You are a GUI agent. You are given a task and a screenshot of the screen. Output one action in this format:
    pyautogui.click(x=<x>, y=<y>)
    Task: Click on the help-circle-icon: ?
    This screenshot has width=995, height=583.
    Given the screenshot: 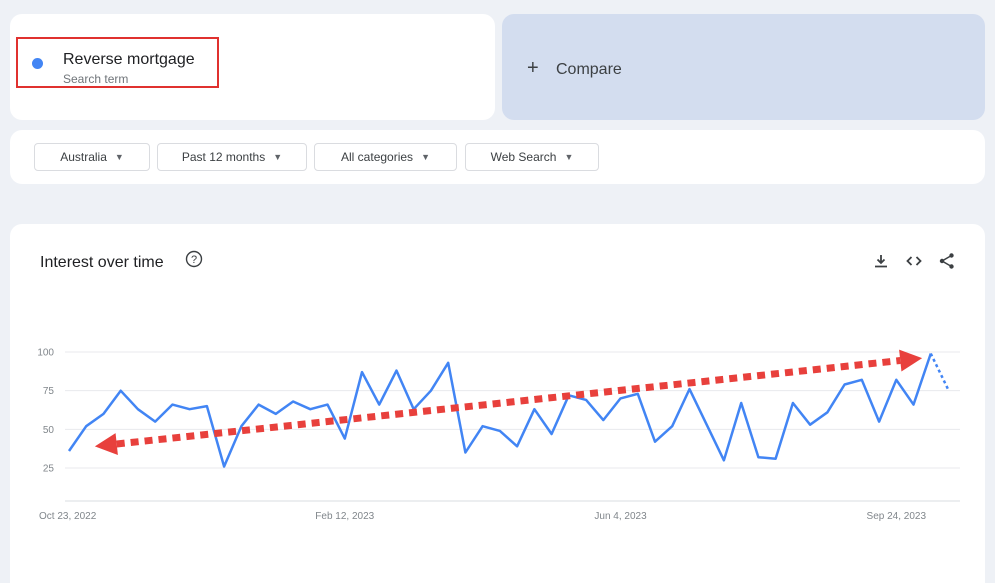 What is the action you would take?
    pyautogui.click(x=194, y=259)
    